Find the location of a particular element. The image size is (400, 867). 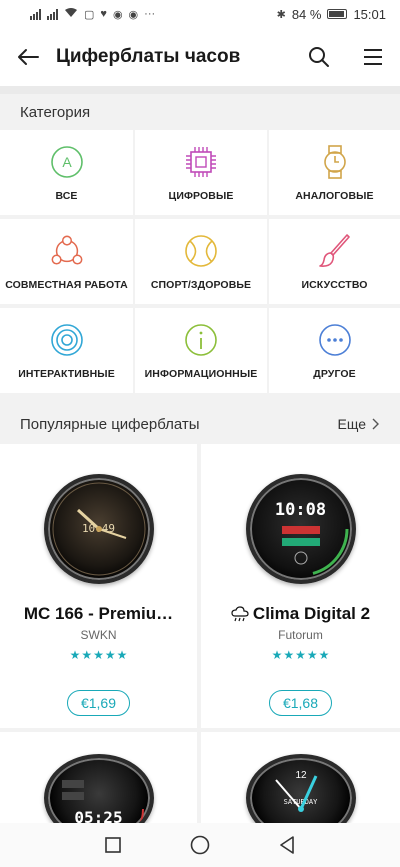

system-nav-bar is located at coordinates (200, 845).